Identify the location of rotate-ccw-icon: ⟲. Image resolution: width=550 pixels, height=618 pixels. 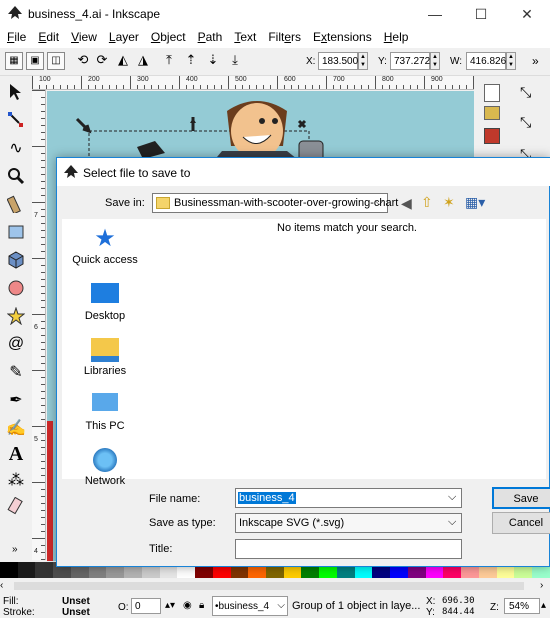
(83, 61).